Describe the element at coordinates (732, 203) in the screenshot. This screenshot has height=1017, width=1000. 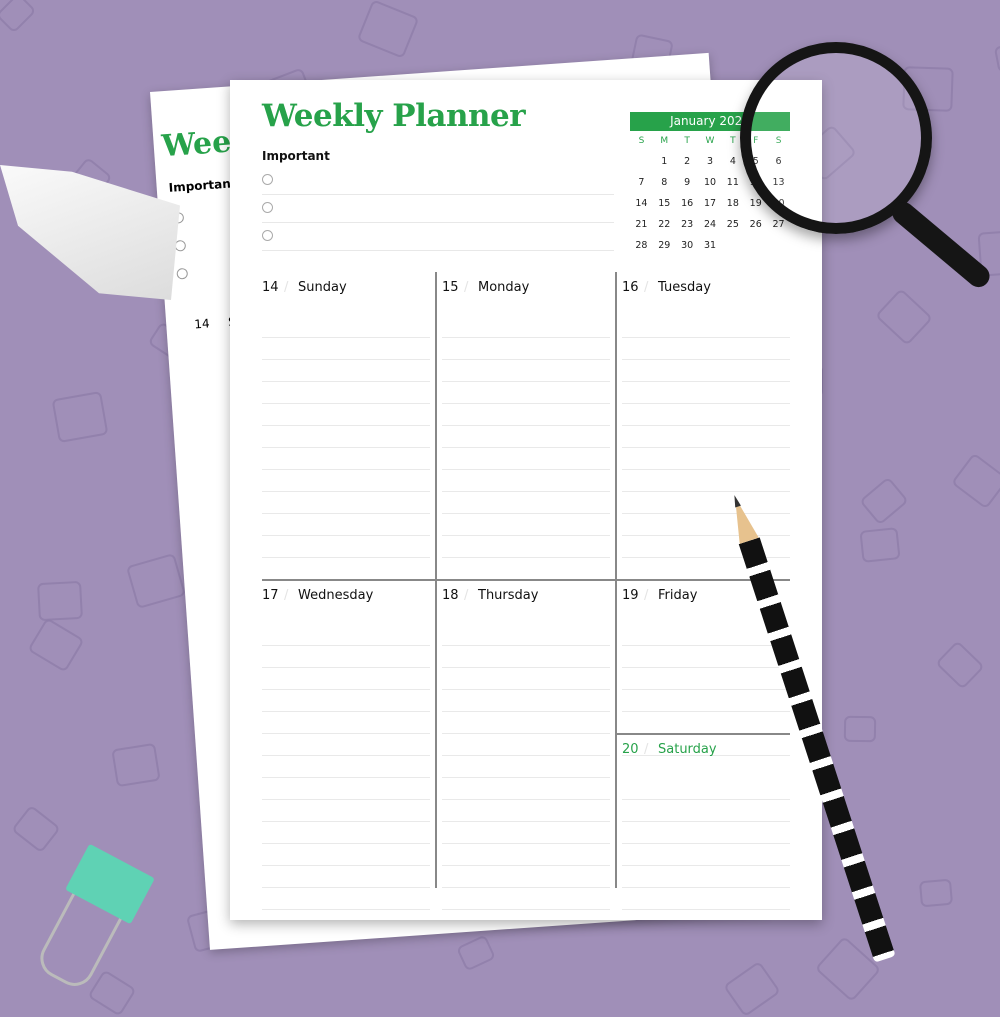
I see `calendar-day: 18` at that location.